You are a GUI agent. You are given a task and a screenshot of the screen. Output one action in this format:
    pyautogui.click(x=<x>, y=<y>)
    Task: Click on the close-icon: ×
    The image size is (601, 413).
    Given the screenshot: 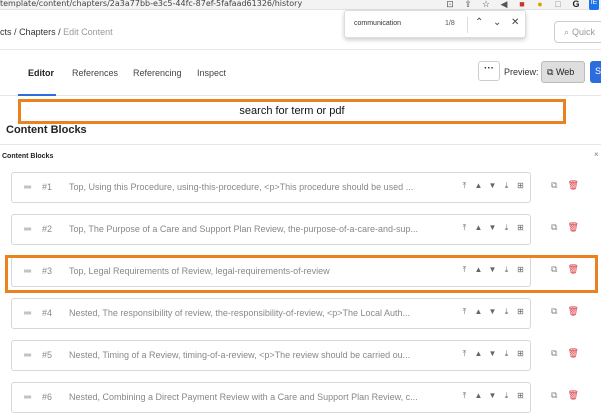 What is the action you would take?
    pyautogui.click(x=596, y=154)
    